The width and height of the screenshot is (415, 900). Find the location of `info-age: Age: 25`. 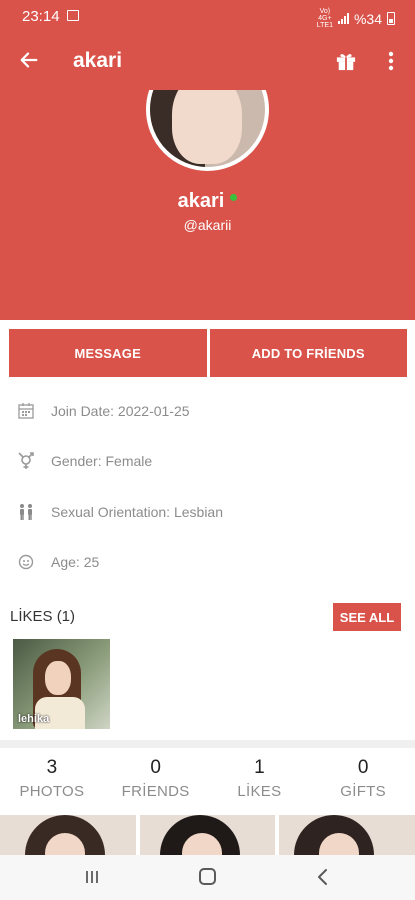

info-age: Age: 25 is located at coordinates (207, 562).